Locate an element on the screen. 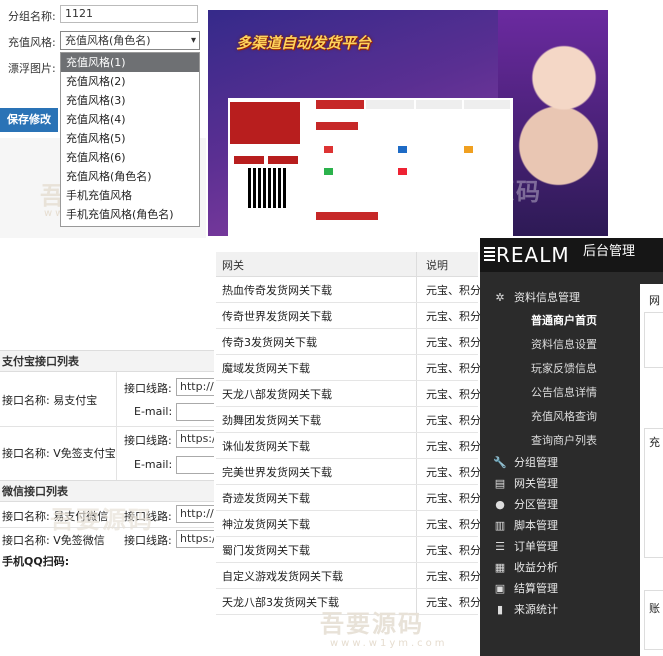 This screenshot has width=663, height=656. table-row: 完美世界发货网关下载 元宝、积分 is located at coordinates (348, 471).